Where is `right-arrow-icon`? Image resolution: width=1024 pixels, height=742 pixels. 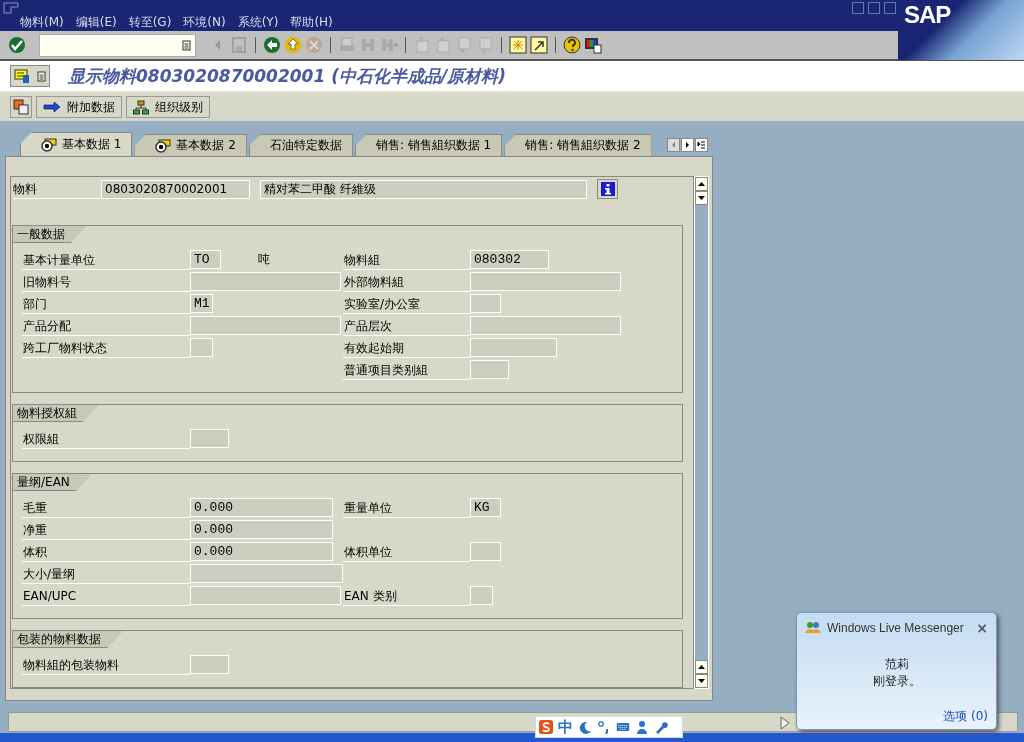 right-arrow-icon is located at coordinates (52, 107).